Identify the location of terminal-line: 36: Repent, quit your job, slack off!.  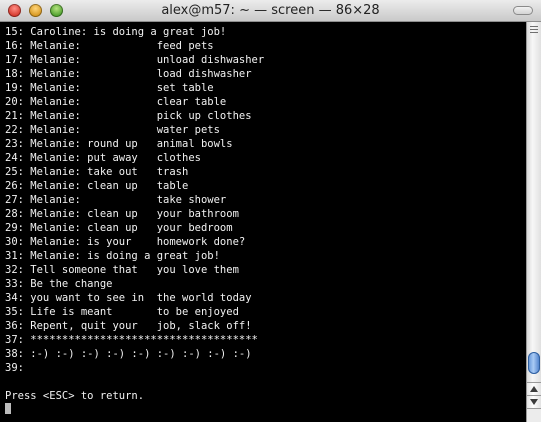
(128, 326).